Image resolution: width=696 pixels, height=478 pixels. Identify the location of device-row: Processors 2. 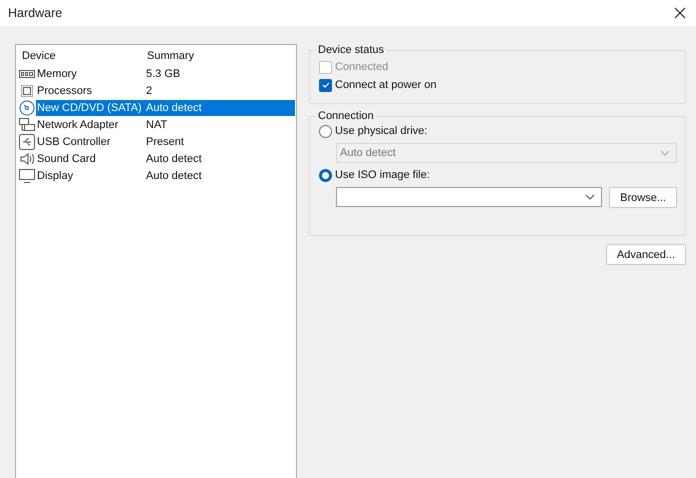
(165, 90).